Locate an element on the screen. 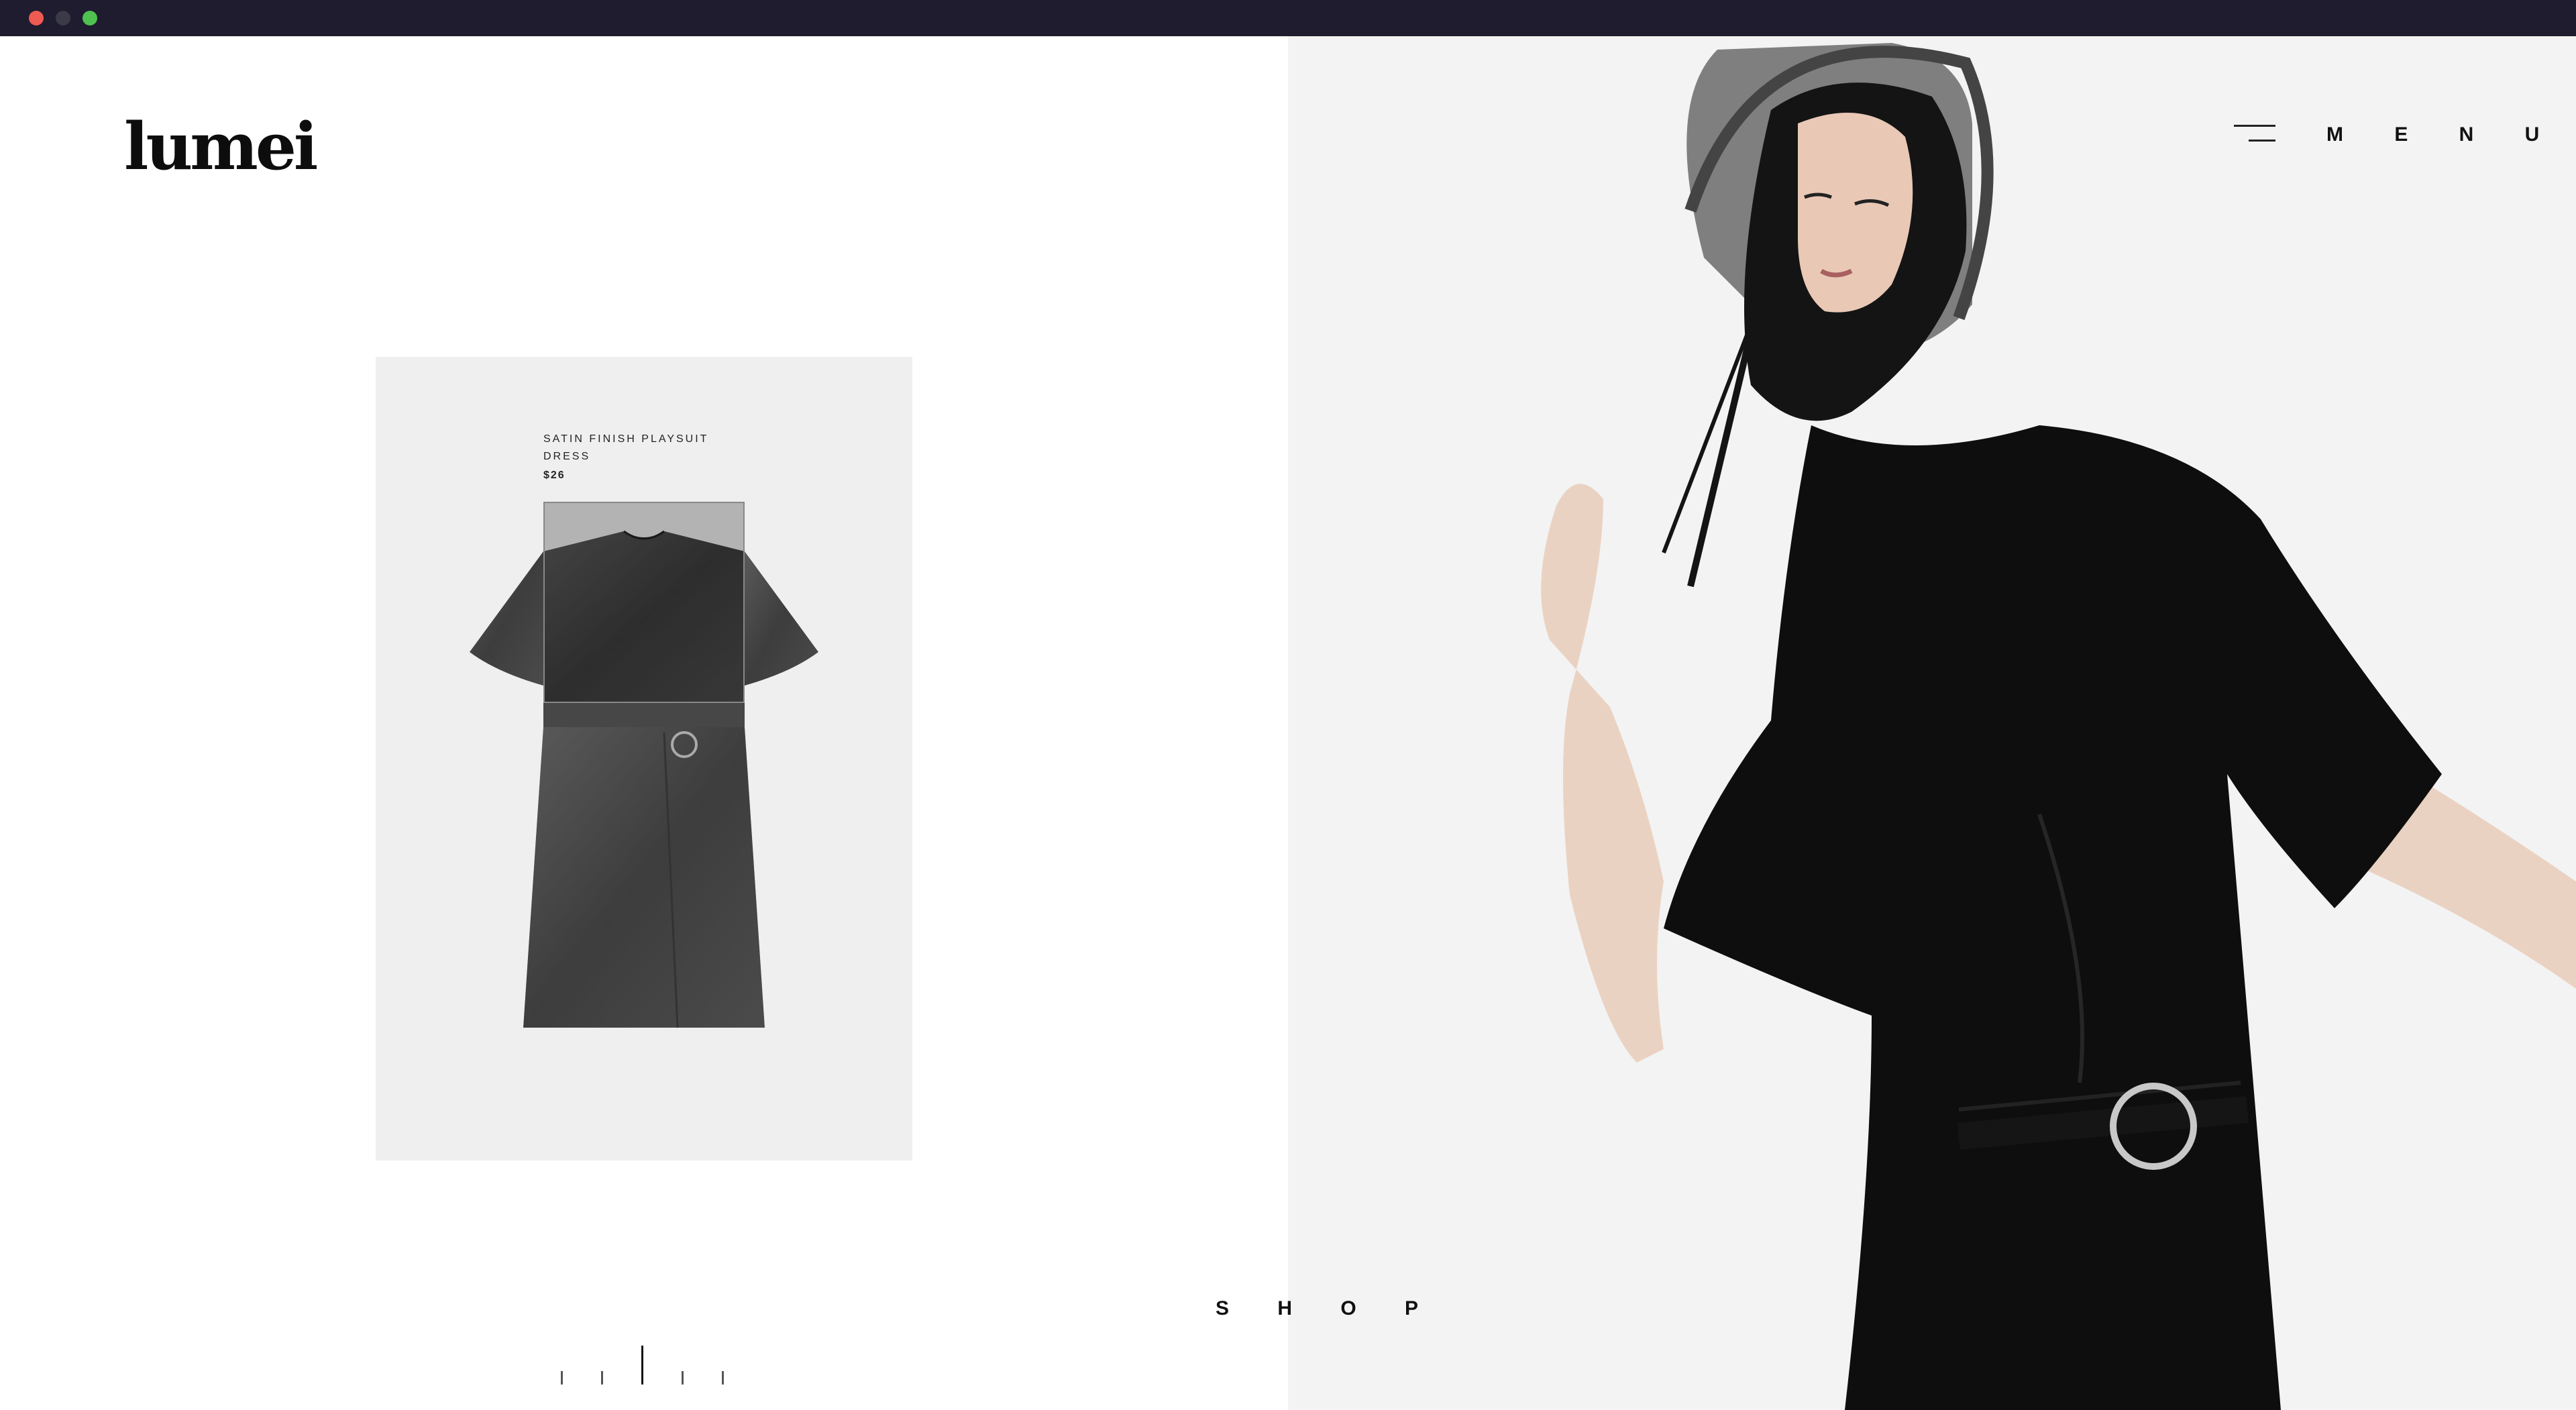 The height and width of the screenshot is (1410, 2576). shop-button: S H O P is located at coordinates (1328, 1308).